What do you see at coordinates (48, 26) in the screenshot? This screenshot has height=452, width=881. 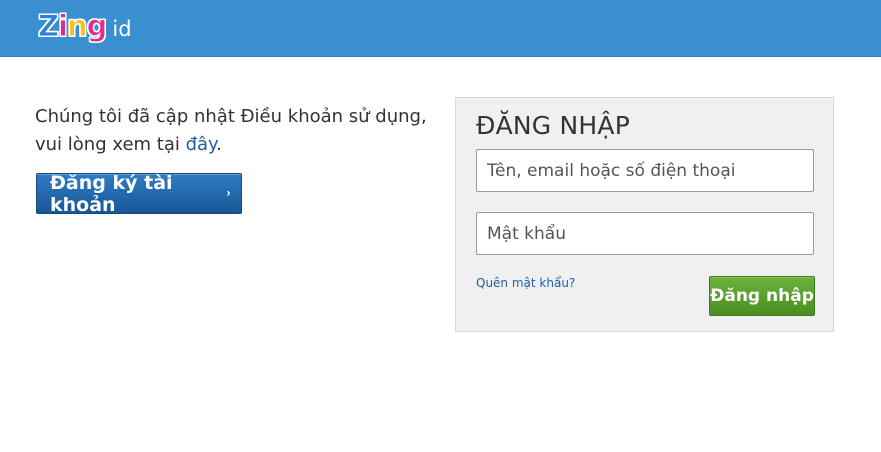 I see `logo-letter: Z` at bounding box center [48, 26].